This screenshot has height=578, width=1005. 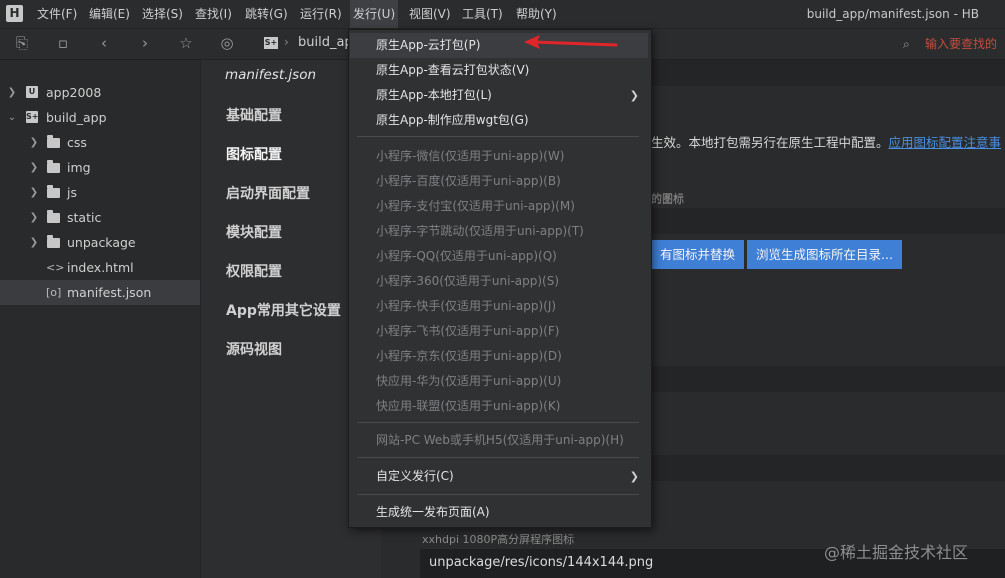 I want to click on tree-item-file-selected: [o] manifest.json, so click(x=100, y=292).